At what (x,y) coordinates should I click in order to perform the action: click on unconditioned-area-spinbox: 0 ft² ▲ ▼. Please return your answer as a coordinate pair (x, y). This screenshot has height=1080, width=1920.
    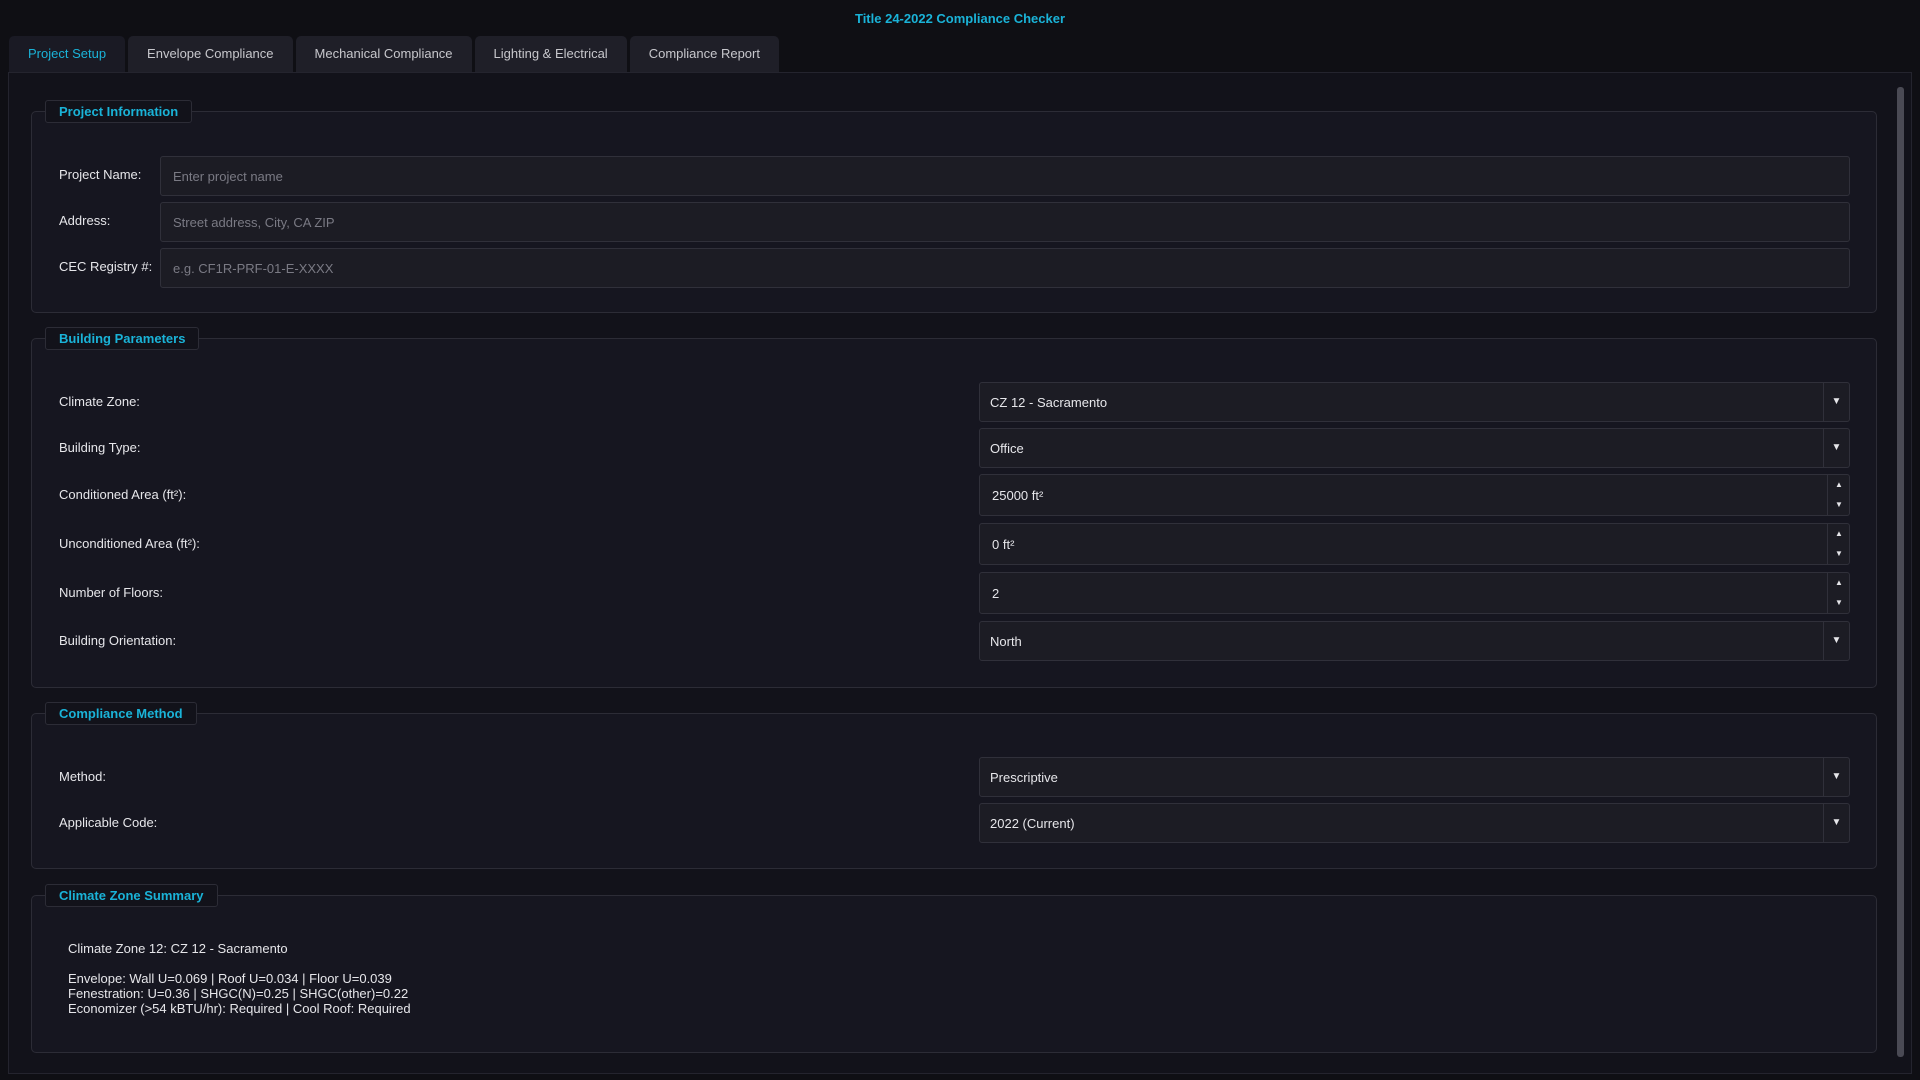
    Looking at the image, I should click on (1414, 544).